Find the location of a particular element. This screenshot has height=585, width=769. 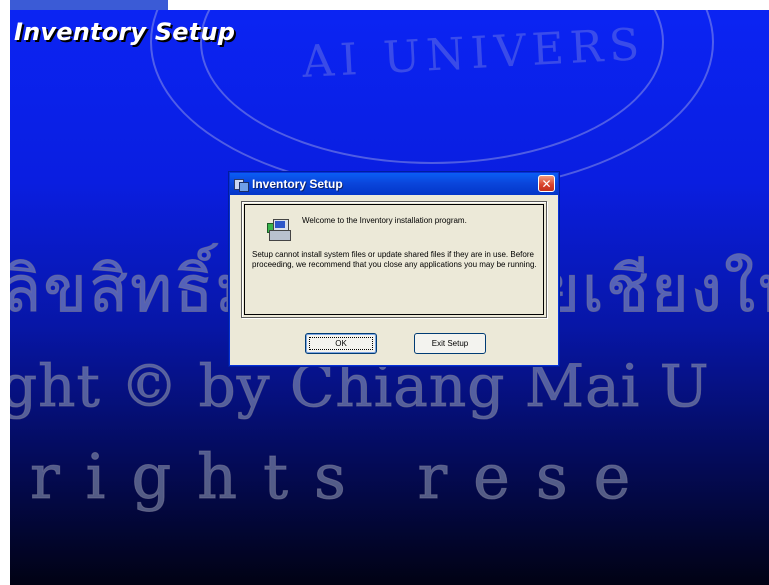

watermark-rights-text: rights rese is located at coordinates (343, 477).